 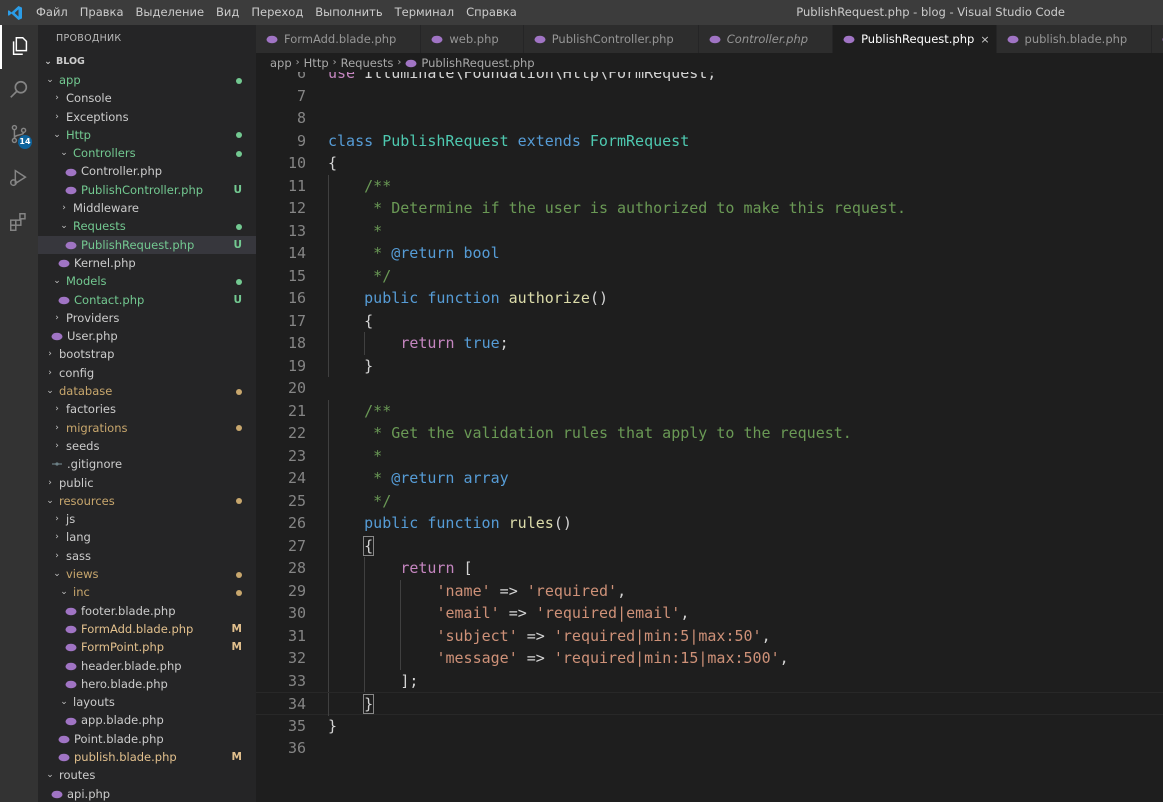 I want to click on tree-folder: ⌄ Http, so click(x=147, y=135).